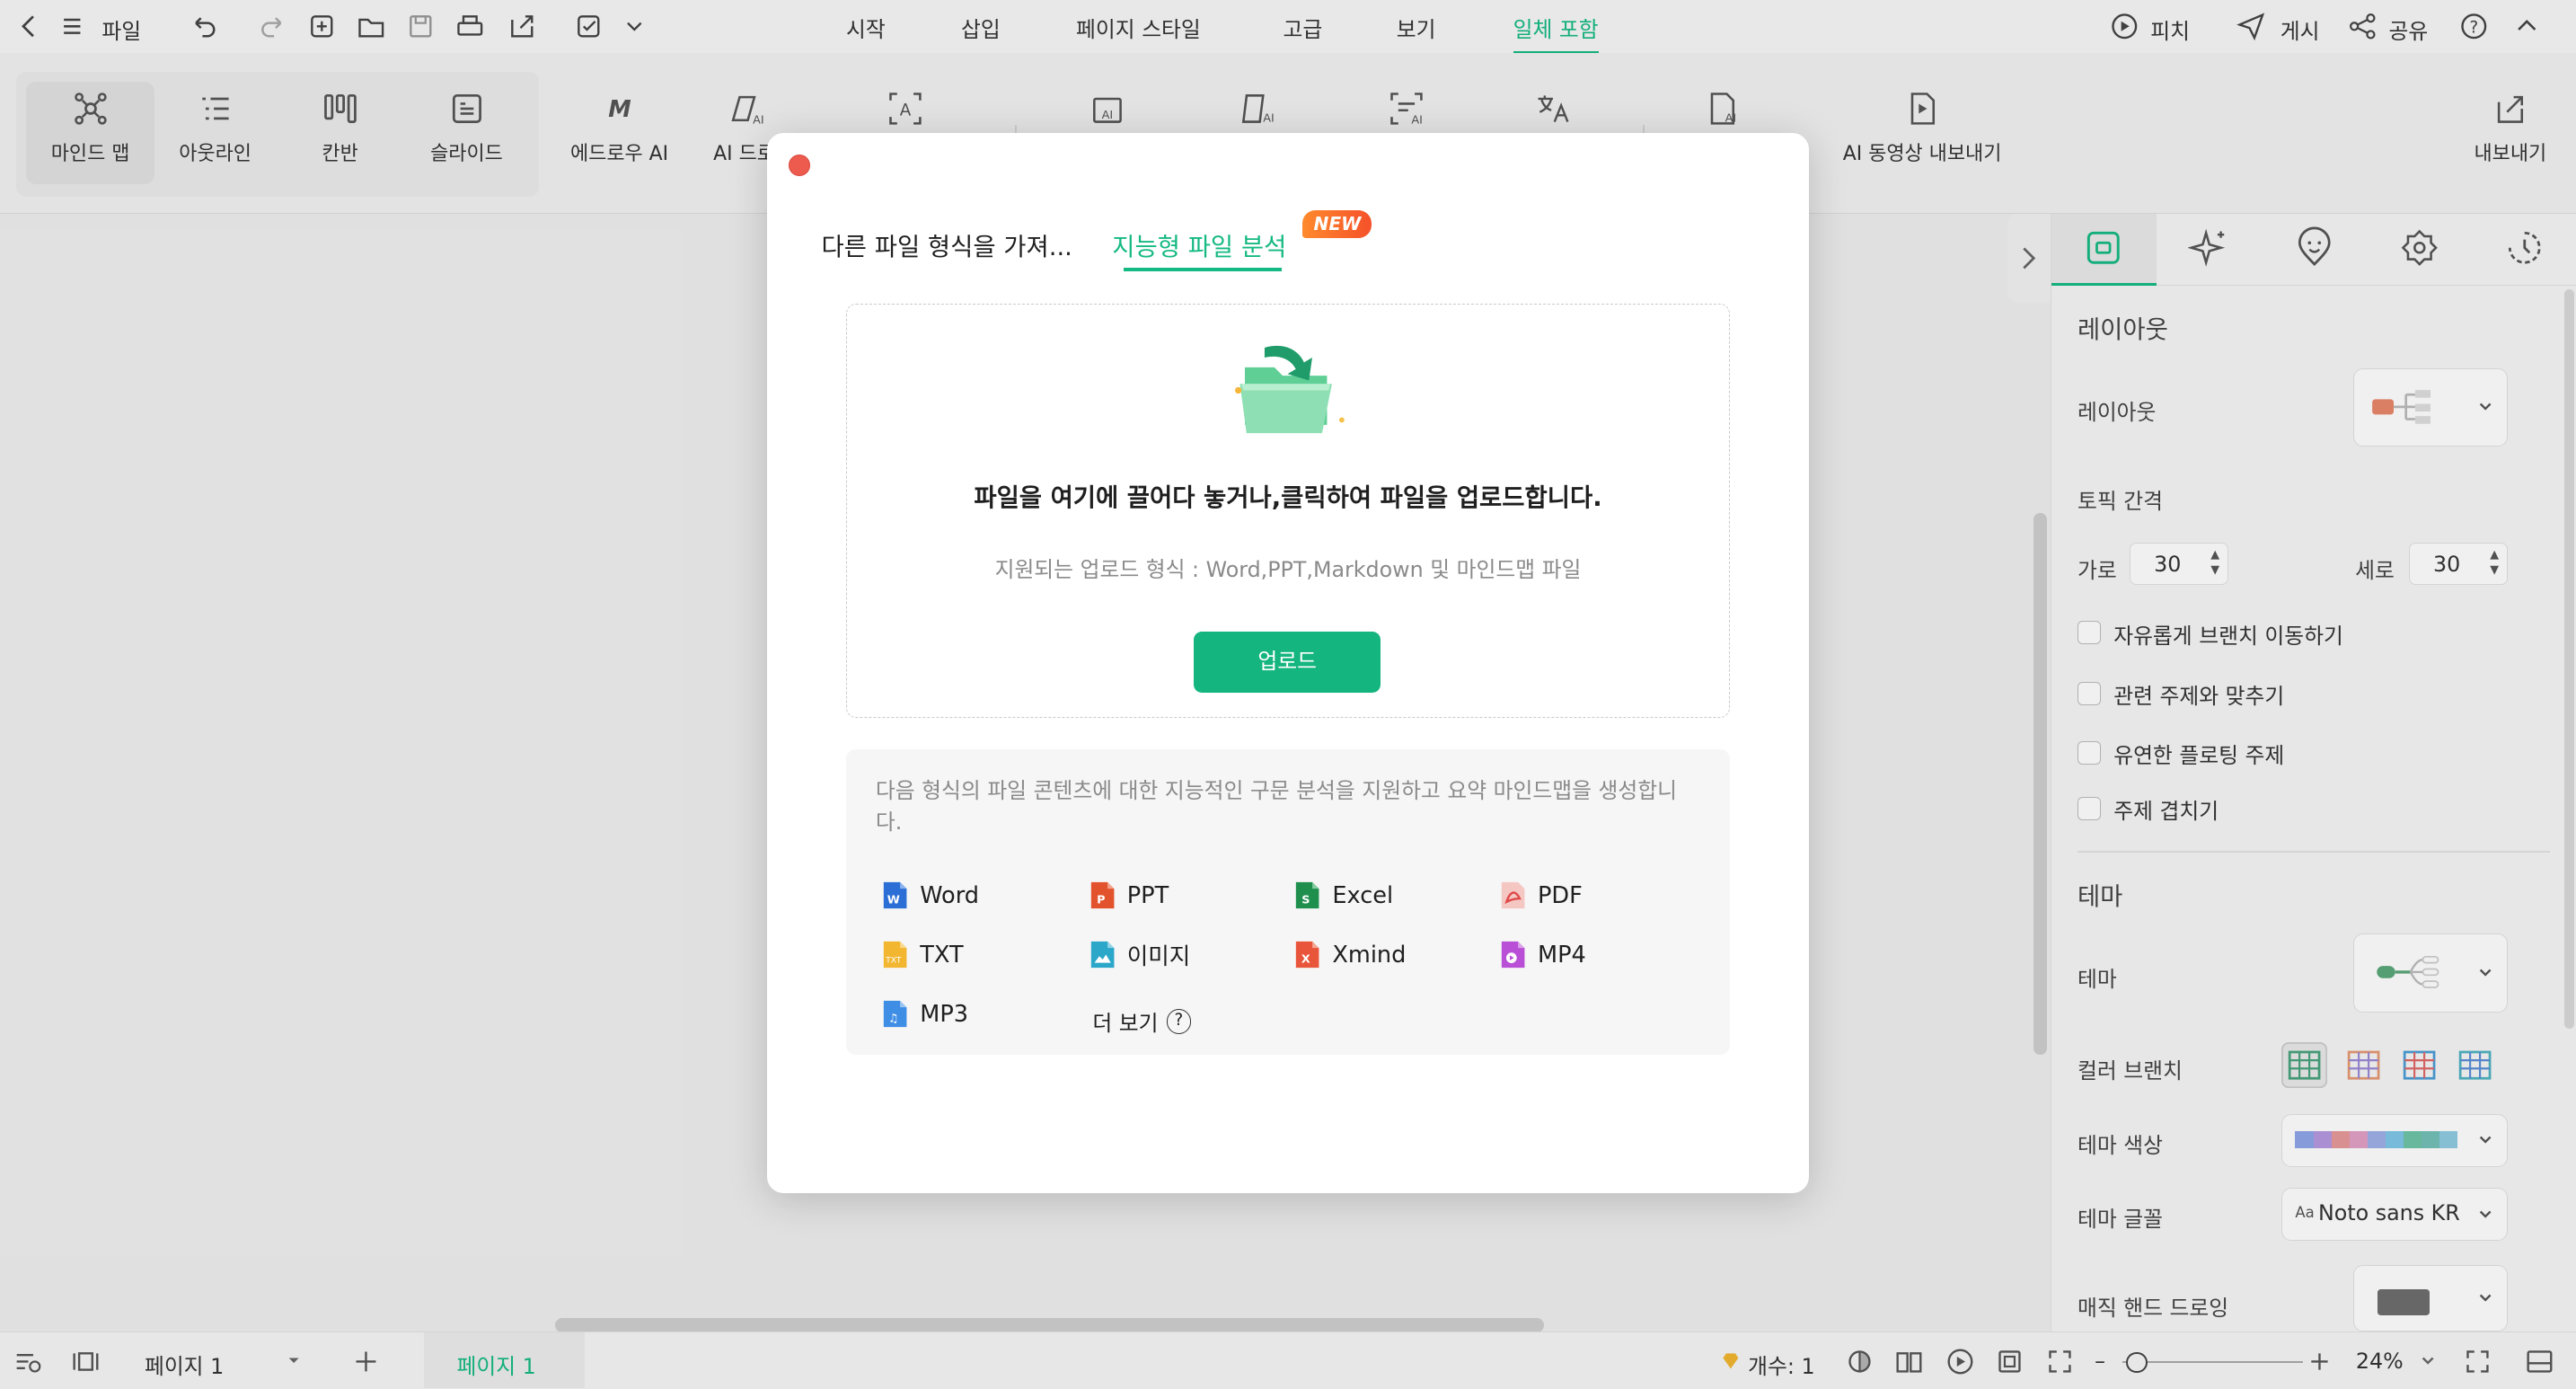 The image size is (2576, 1389). I want to click on filetype-word: W Word, so click(931, 896).